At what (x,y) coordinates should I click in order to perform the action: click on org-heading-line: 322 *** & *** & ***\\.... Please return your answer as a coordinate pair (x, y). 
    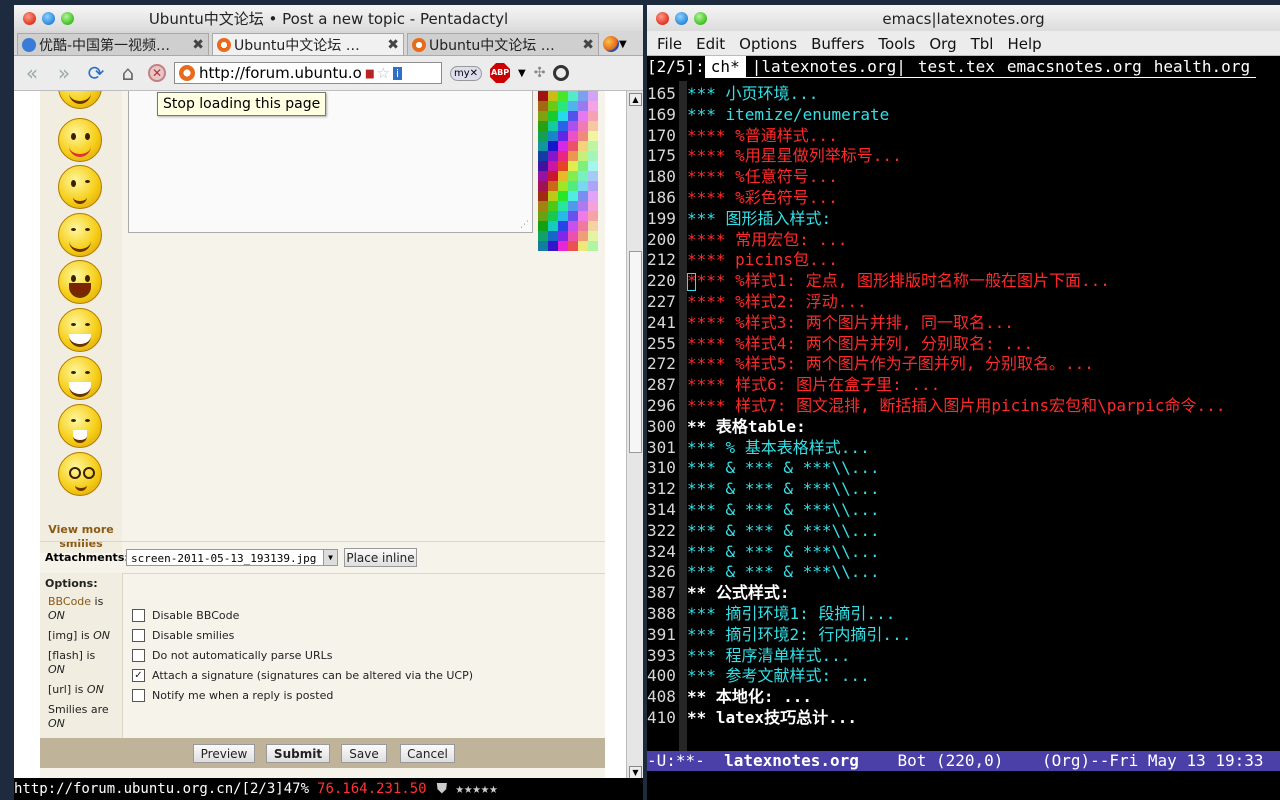
    Looking at the image, I should click on (763, 530).